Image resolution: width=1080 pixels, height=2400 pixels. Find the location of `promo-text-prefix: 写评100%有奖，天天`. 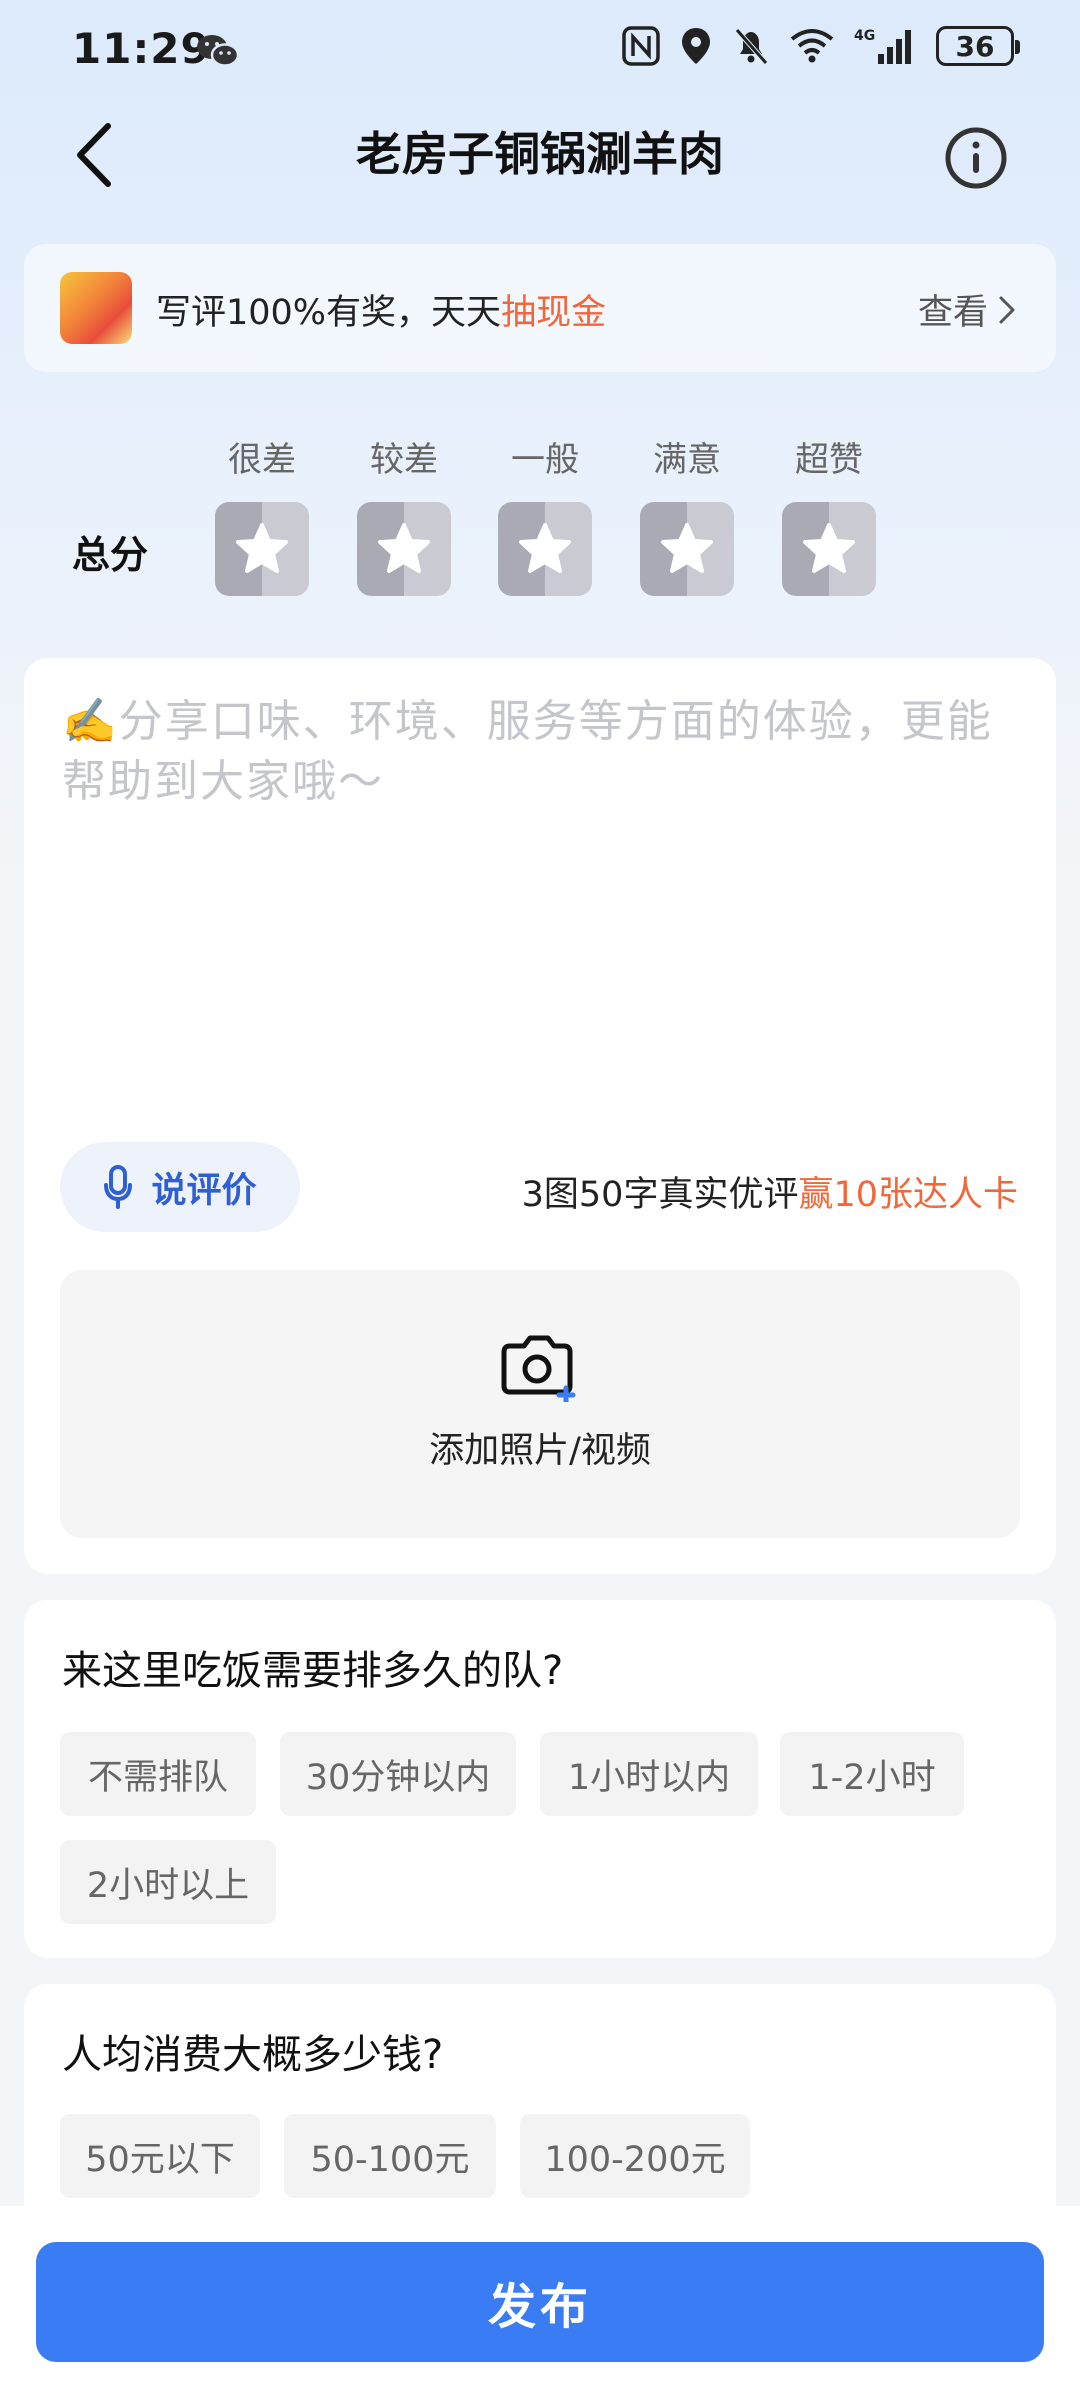

promo-text-prefix: 写评100%有奖，天天 is located at coordinates (329, 313).